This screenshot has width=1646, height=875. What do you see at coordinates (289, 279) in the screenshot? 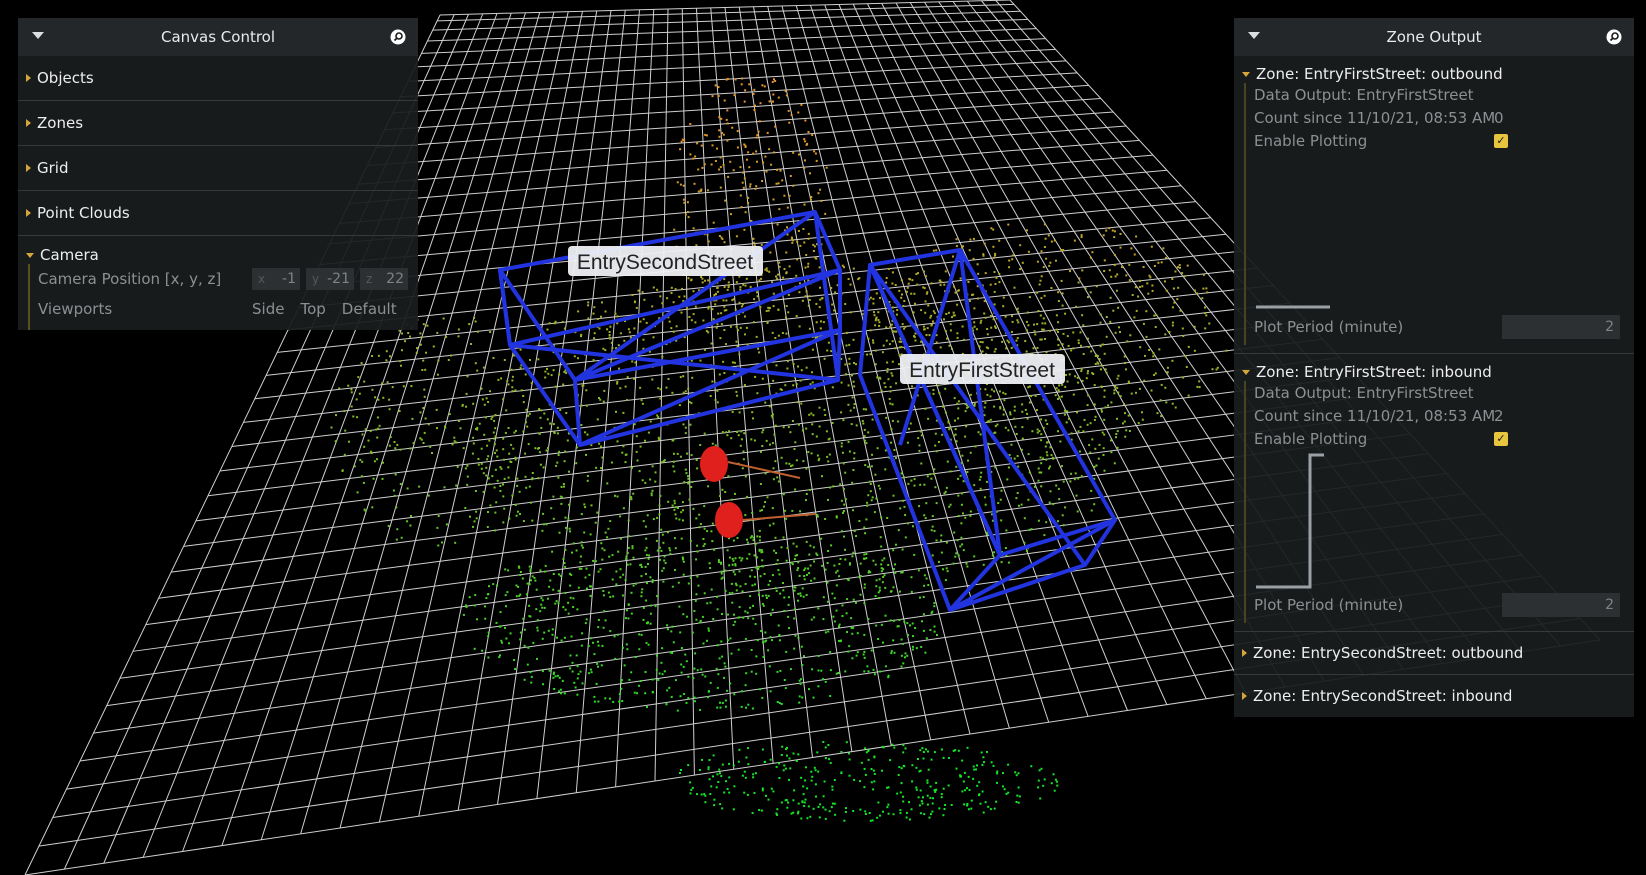
I see `input-value: -1` at bounding box center [289, 279].